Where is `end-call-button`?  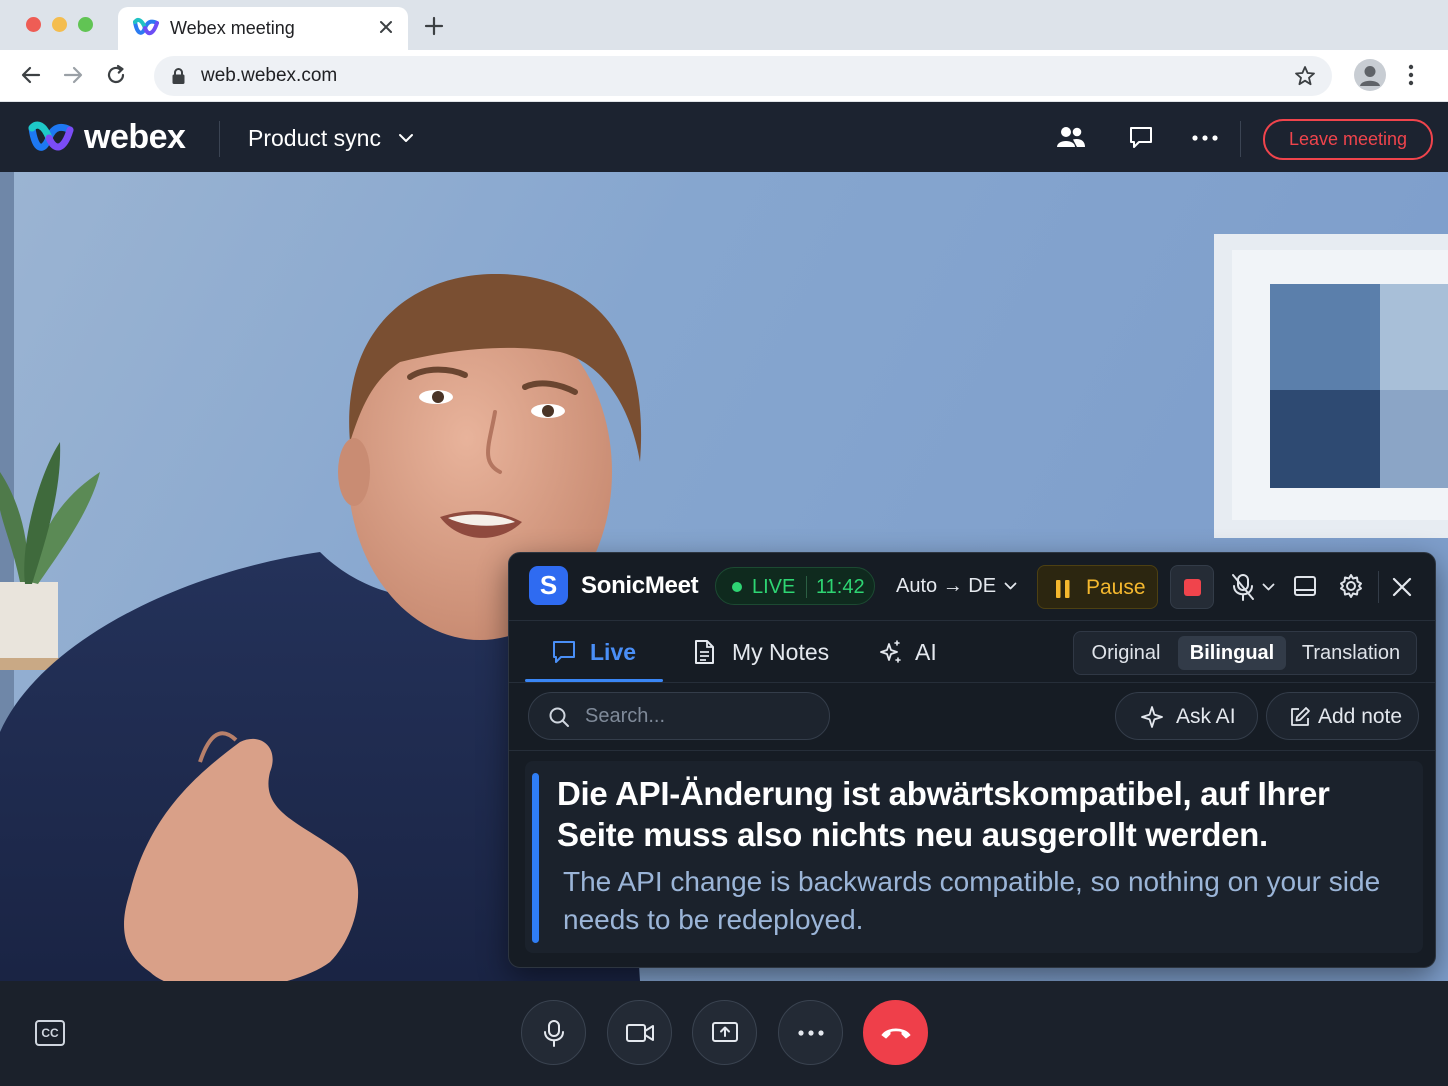
end-call-button is located at coordinates (895, 1032).